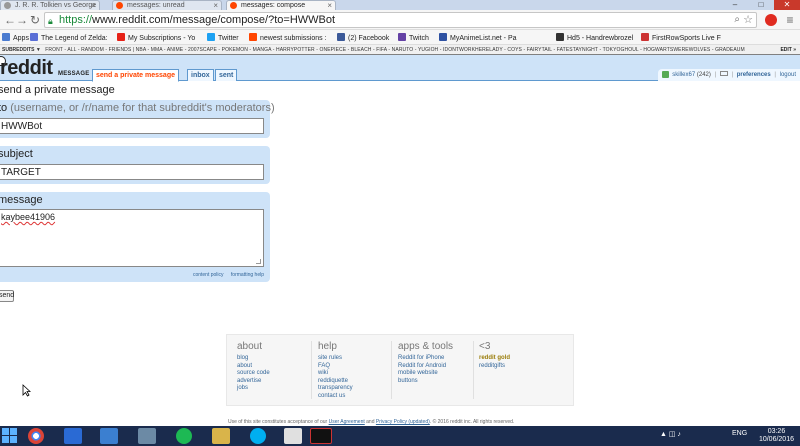 The image size is (800, 446). I want to click on page-icon, so click(560, 37).